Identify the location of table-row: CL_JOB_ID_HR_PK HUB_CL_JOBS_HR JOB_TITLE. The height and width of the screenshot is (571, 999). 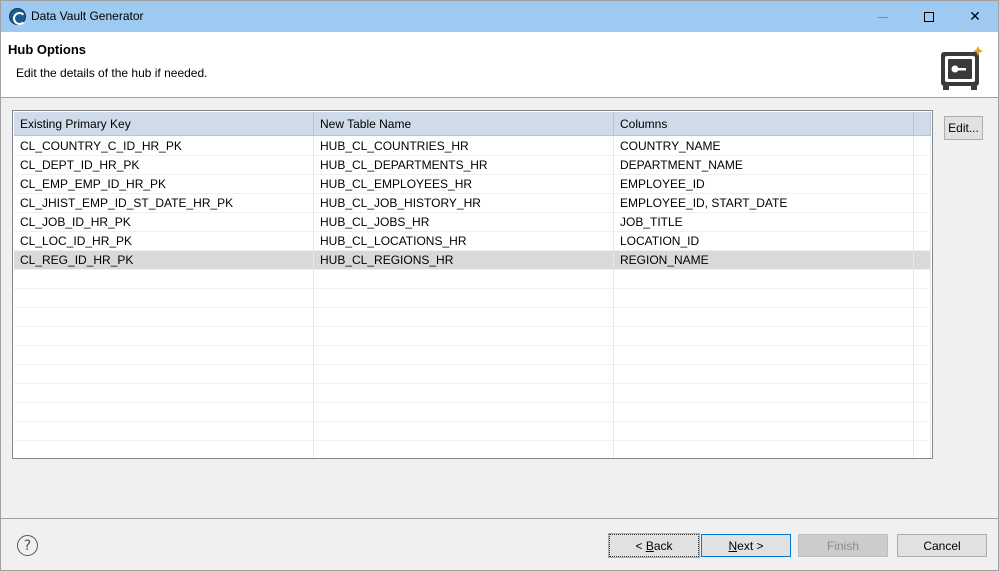
(472, 222).